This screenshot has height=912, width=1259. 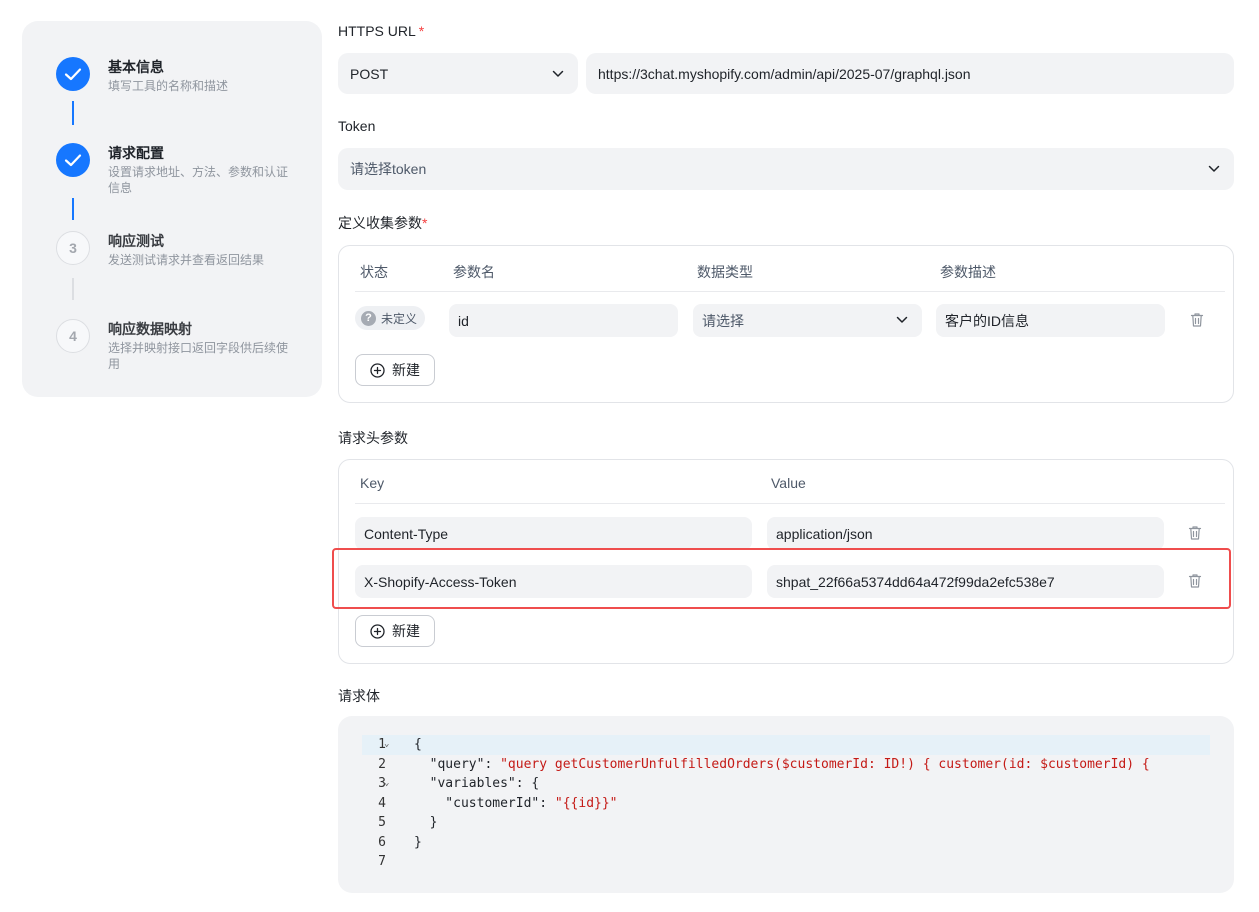 What do you see at coordinates (786, 169) in the screenshot?
I see `token-select: 请选择token` at bounding box center [786, 169].